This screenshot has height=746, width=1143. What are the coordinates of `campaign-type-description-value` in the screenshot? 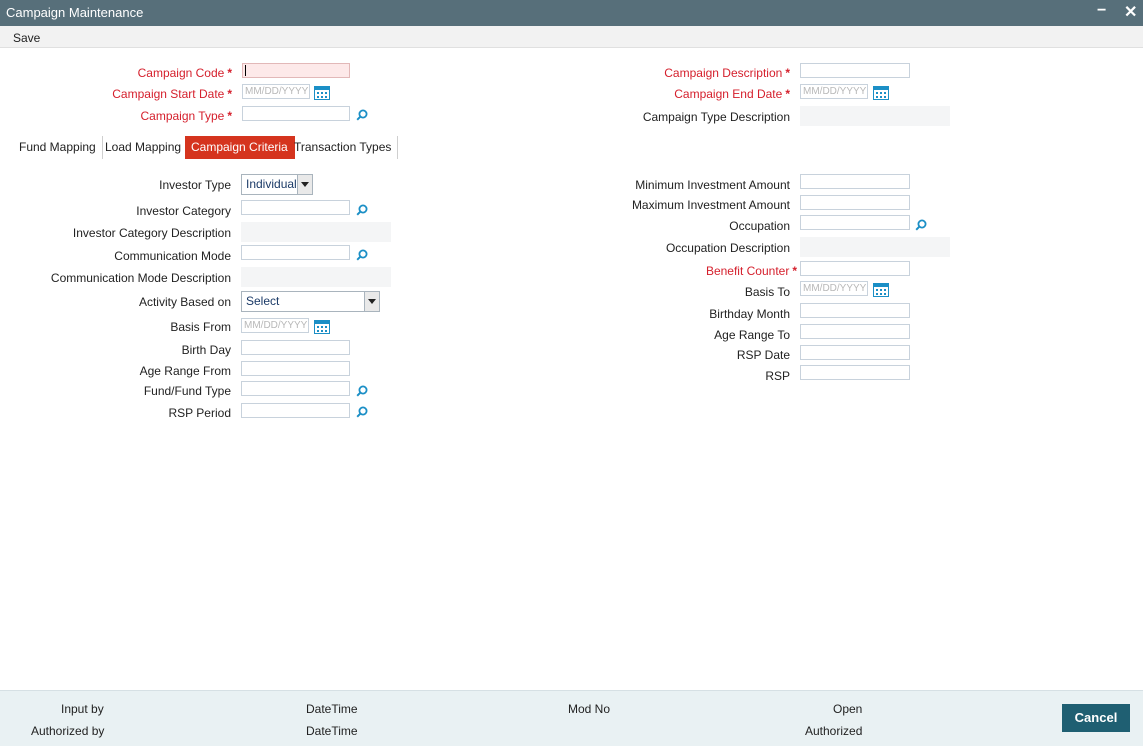 It's located at (875, 116).